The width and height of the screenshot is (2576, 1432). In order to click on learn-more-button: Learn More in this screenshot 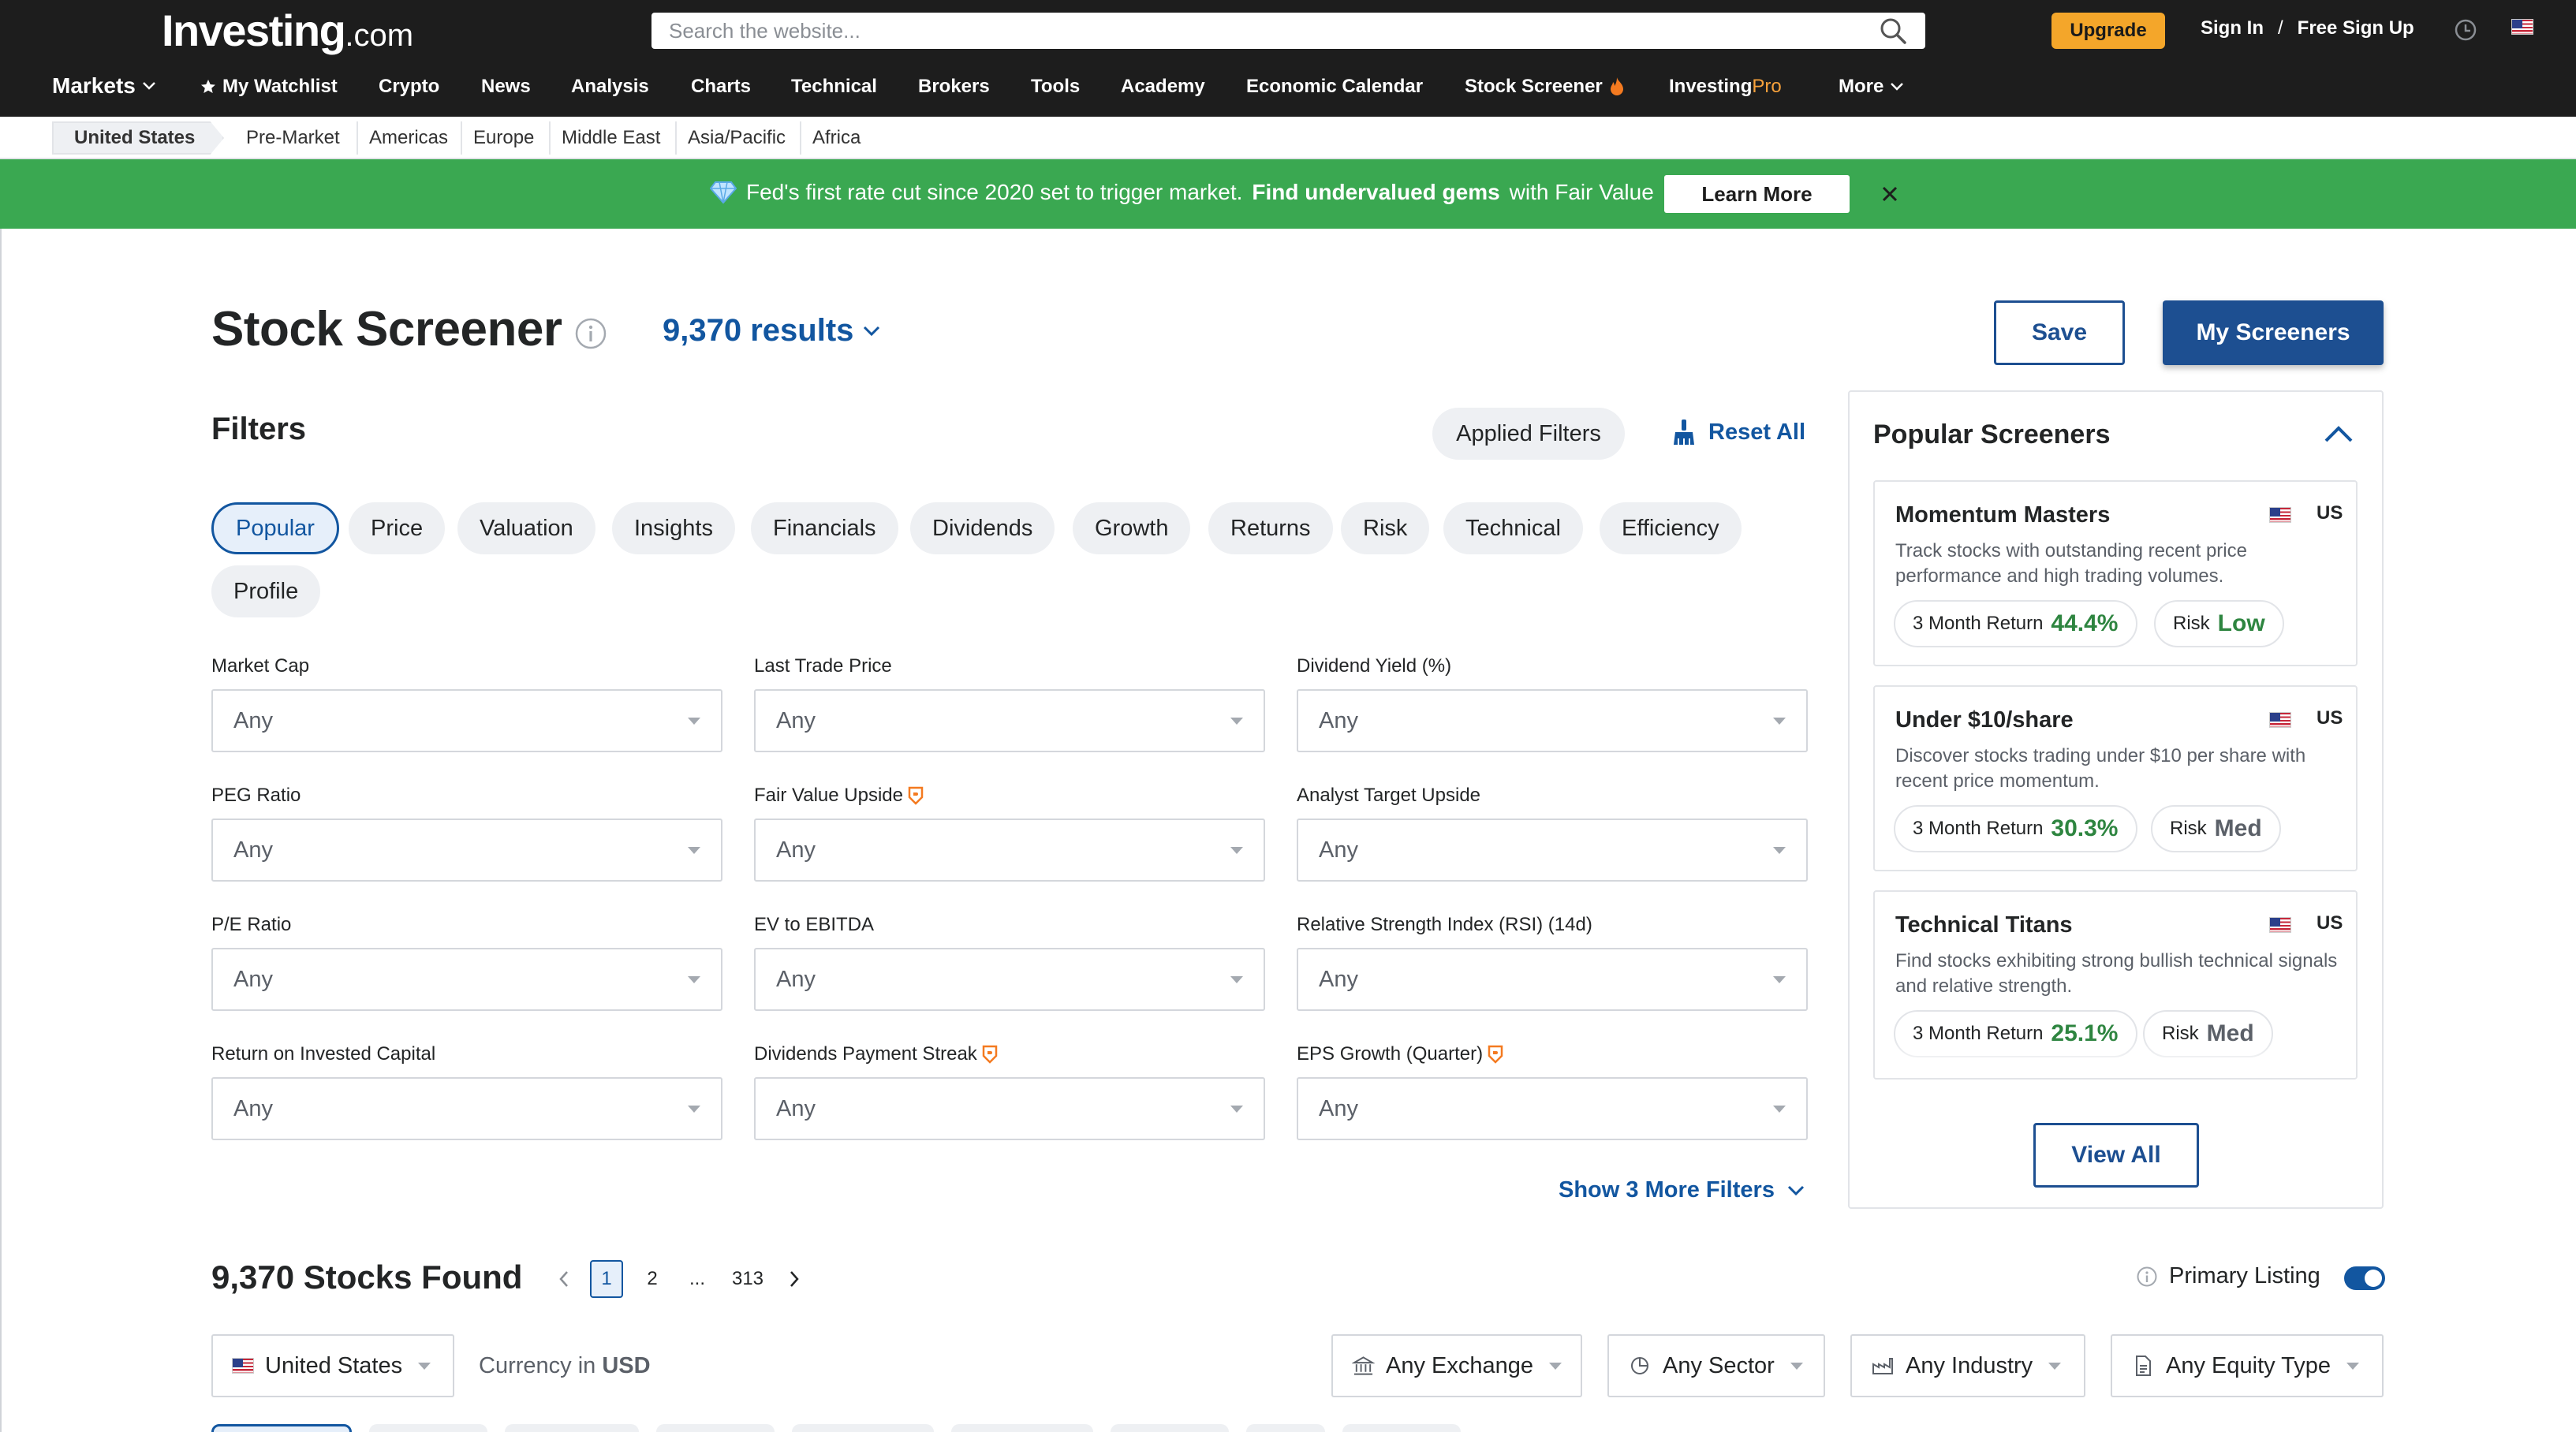, I will do `click(1757, 194)`.